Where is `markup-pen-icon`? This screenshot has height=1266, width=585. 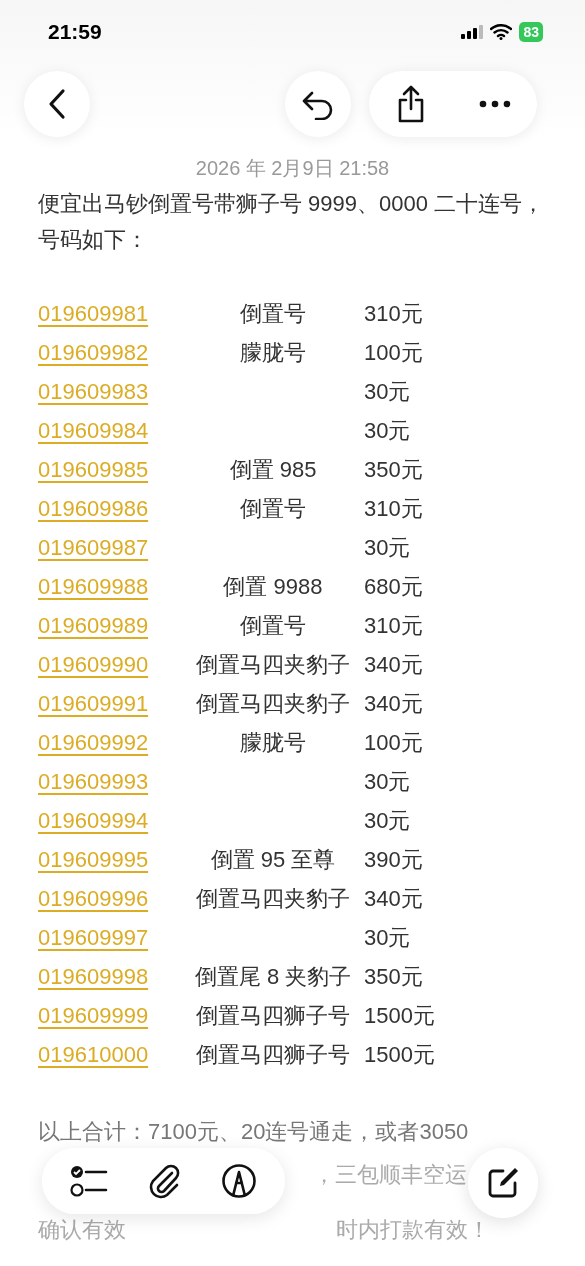 markup-pen-icon is located at coordinates (238, 1181).